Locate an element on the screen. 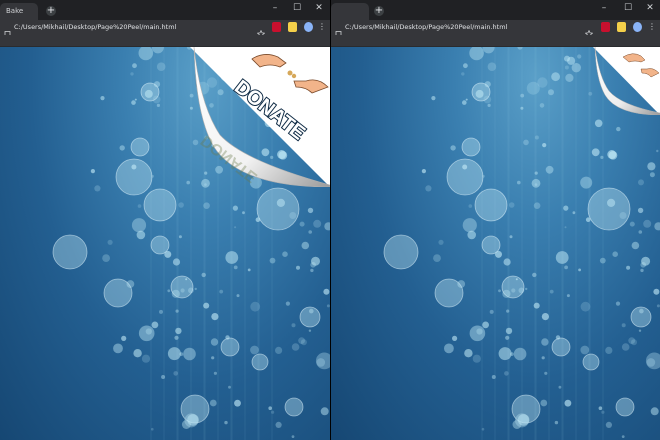 The width and height of the screenshot is (660, 440). browser-tab: Bake is located at coordinates (19, 11).